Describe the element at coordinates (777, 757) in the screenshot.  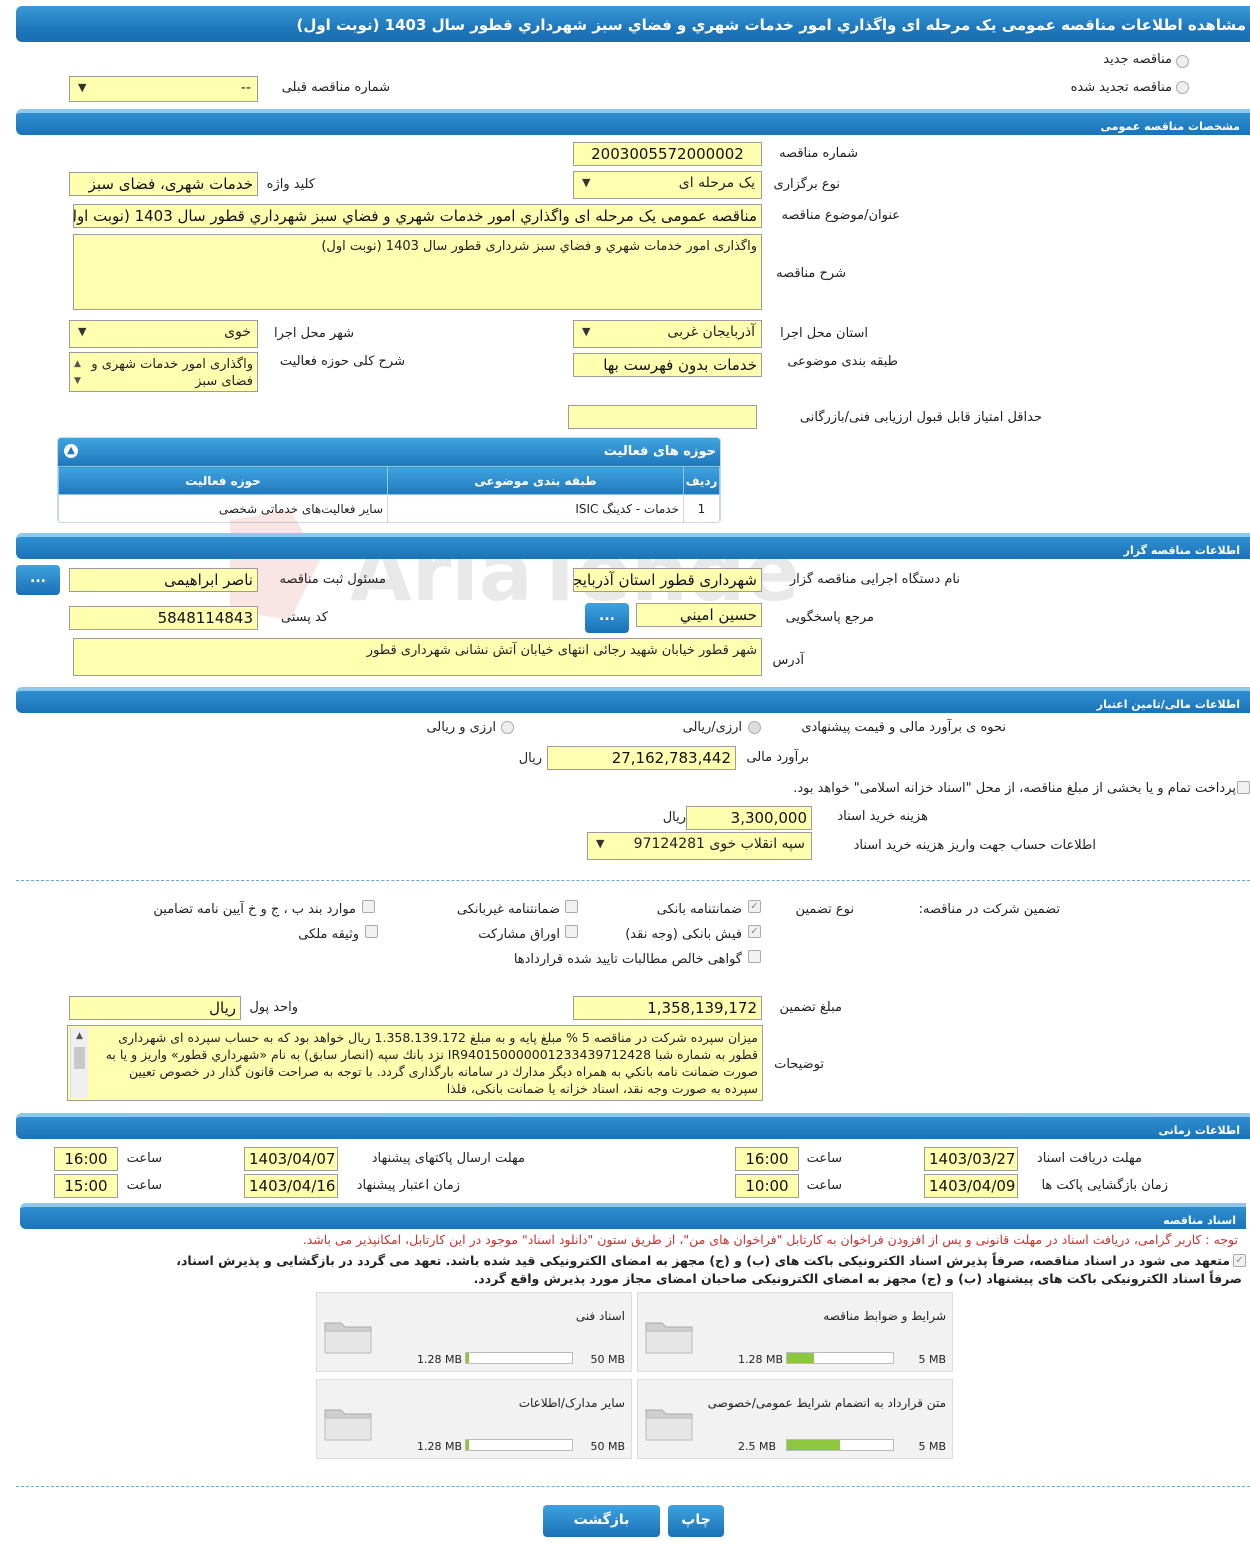
I see `estimate-label: برآورد مالی` at that location.